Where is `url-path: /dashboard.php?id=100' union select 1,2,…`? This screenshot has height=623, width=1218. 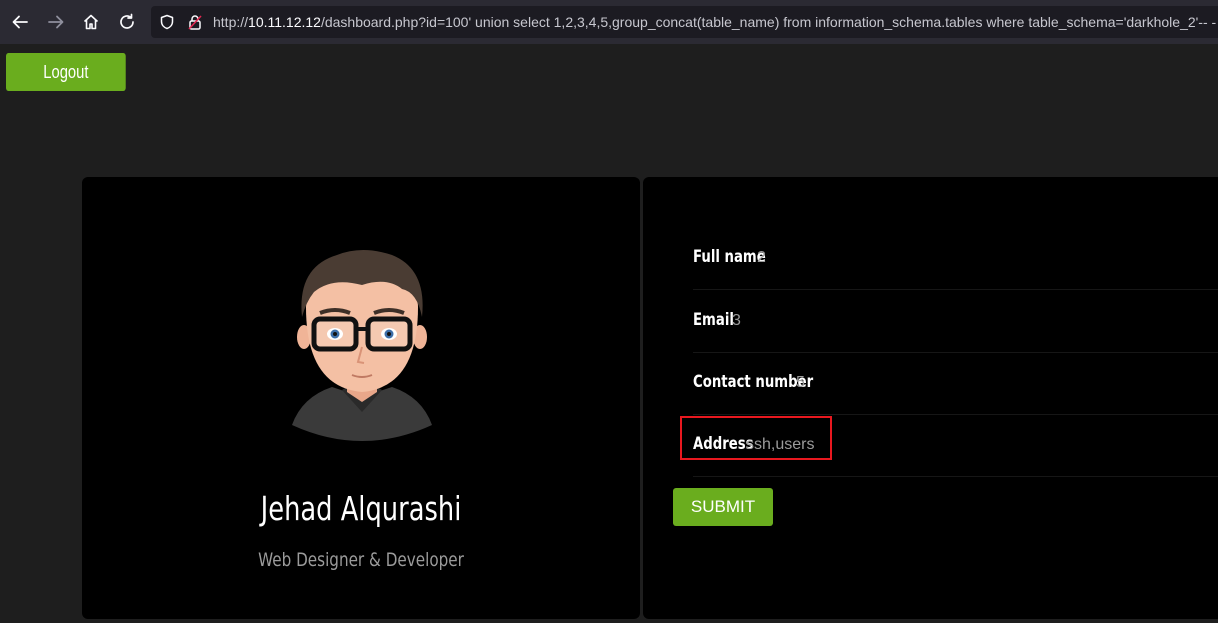 url-path: /dashboard.php?id=100' union select 1,2,… is located at coordinates (768, 22).